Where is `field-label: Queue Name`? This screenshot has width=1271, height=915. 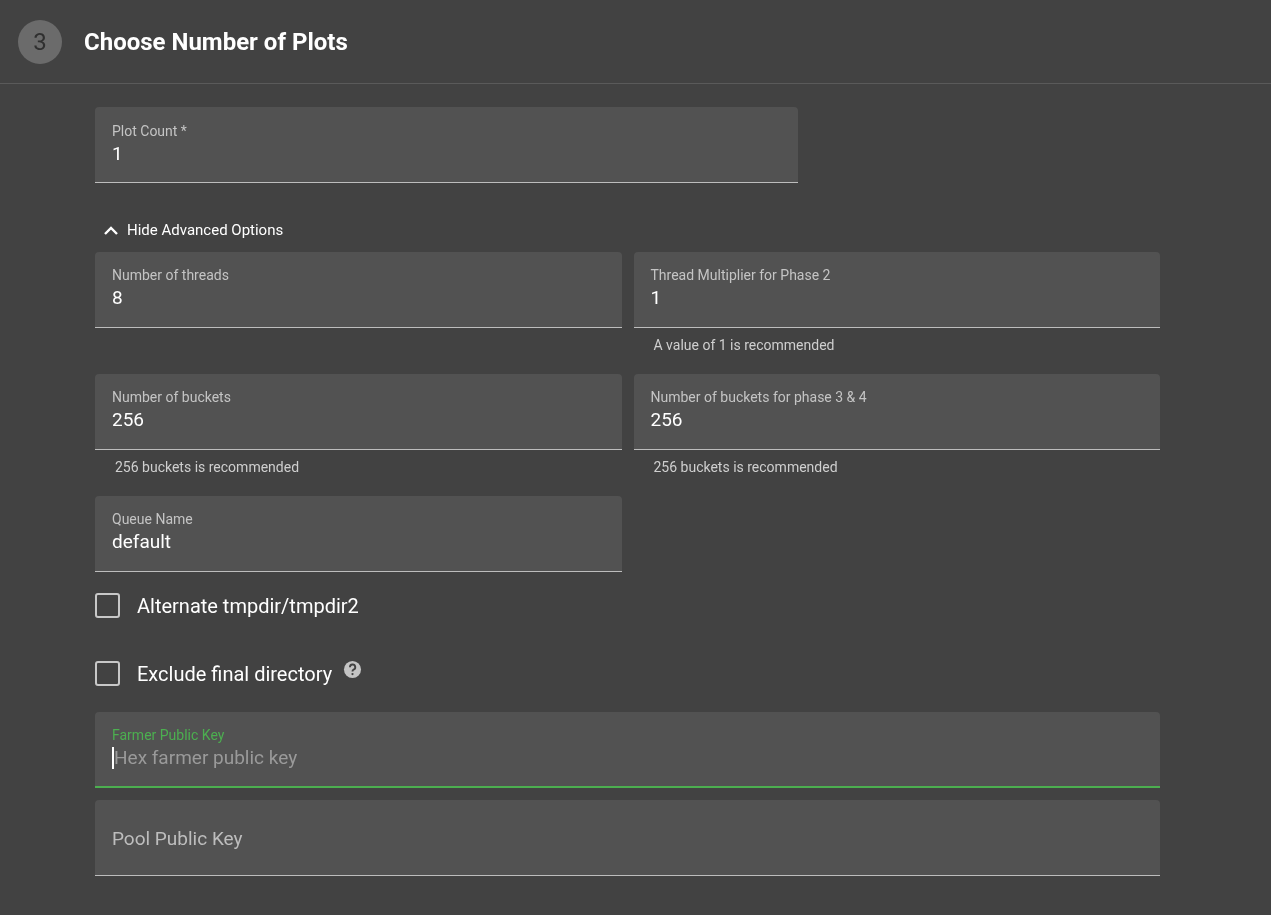
field-label: Queue Name is located at coordinates (153, 519).